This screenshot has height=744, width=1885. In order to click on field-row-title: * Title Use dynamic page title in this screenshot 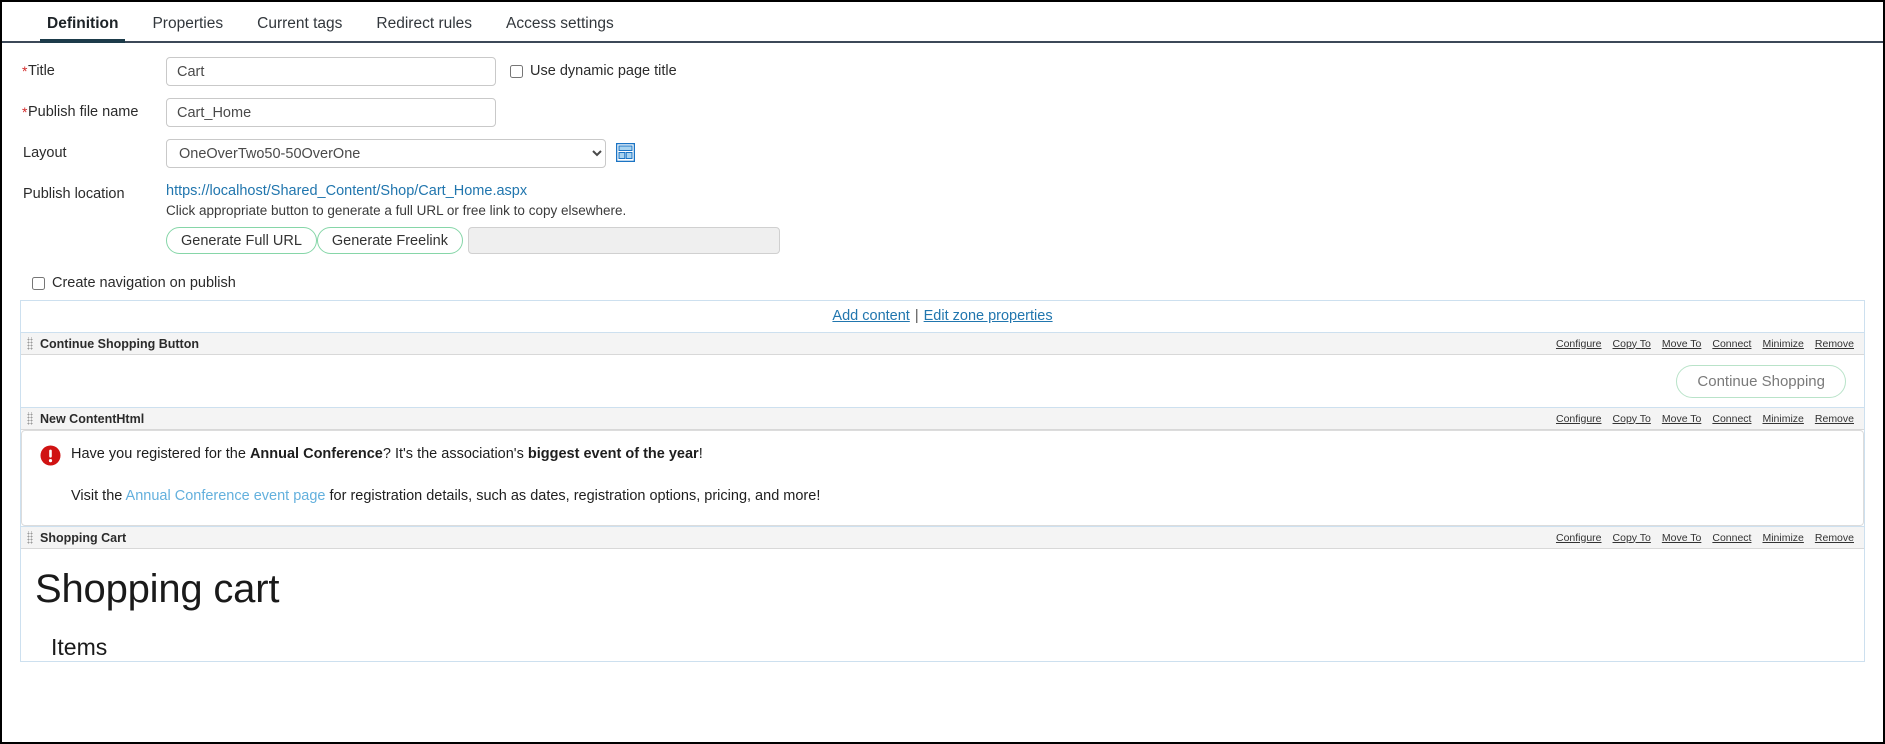, I will do `click(942, 72)`.